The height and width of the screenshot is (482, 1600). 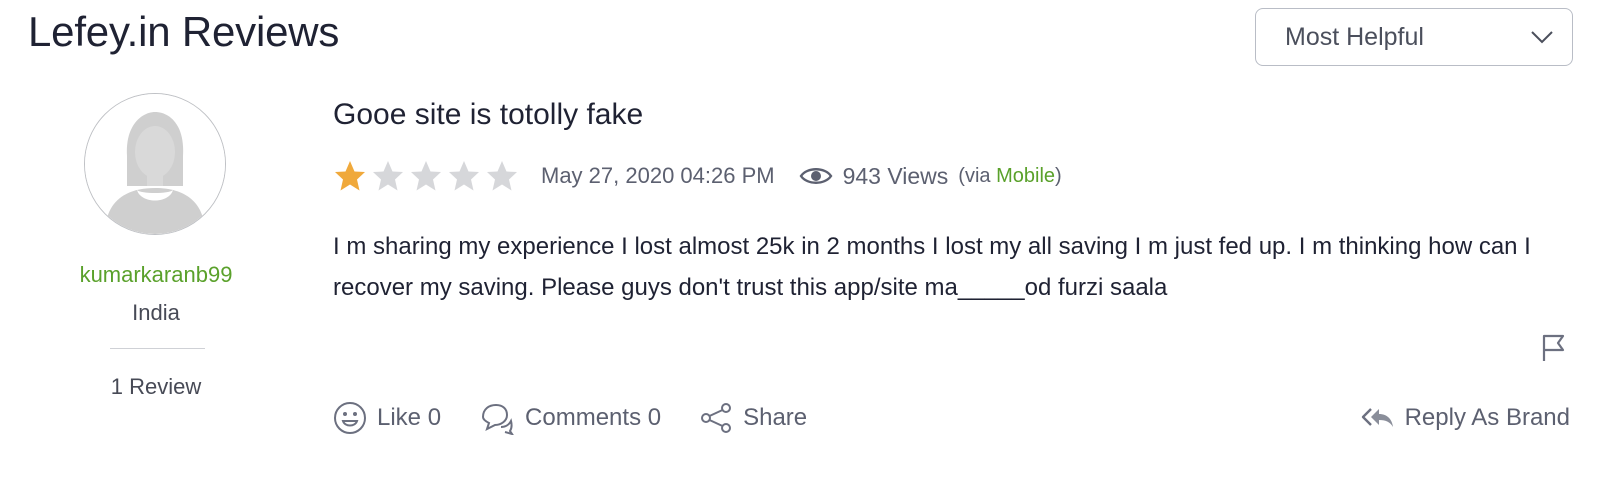 What do you see at coordinates (716, 418) in the screenshot?
I see `share-icon` at bounding box center [716, 418].